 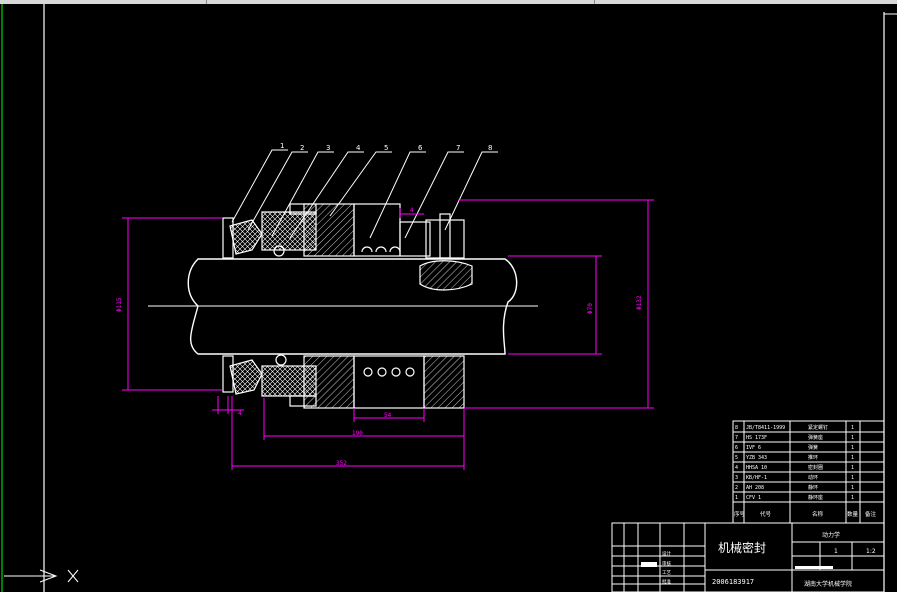 I want to click on part-group: 动力学, so click(x=831, y=535).